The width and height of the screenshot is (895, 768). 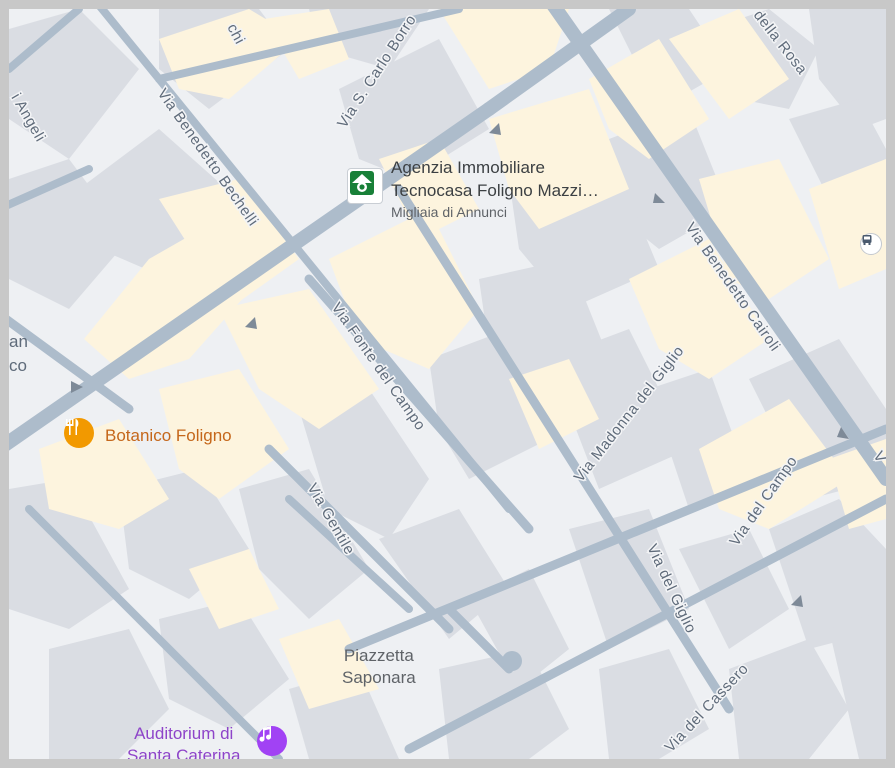 I want to click on piazzetta-line1: Piazzetta, so click(x=378, y=655).